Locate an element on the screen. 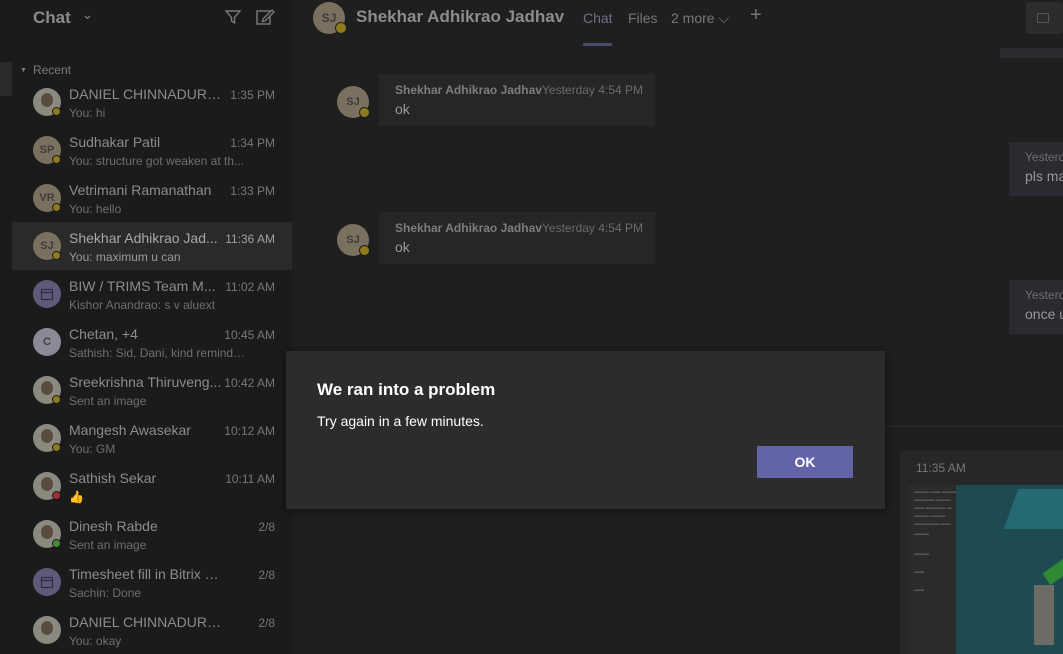 Image resolution: width=1063 pixels, height=654 pixels. recent-section-header: ▼ Recent is located at coordinates (45, 70).